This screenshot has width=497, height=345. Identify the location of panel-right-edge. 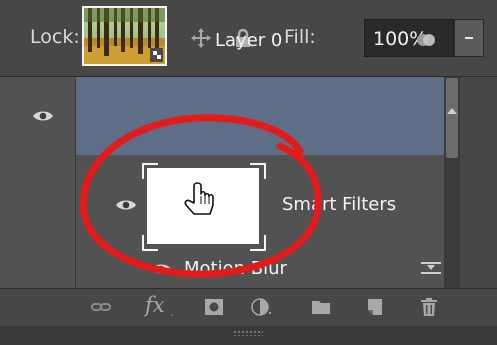
(478, 182).